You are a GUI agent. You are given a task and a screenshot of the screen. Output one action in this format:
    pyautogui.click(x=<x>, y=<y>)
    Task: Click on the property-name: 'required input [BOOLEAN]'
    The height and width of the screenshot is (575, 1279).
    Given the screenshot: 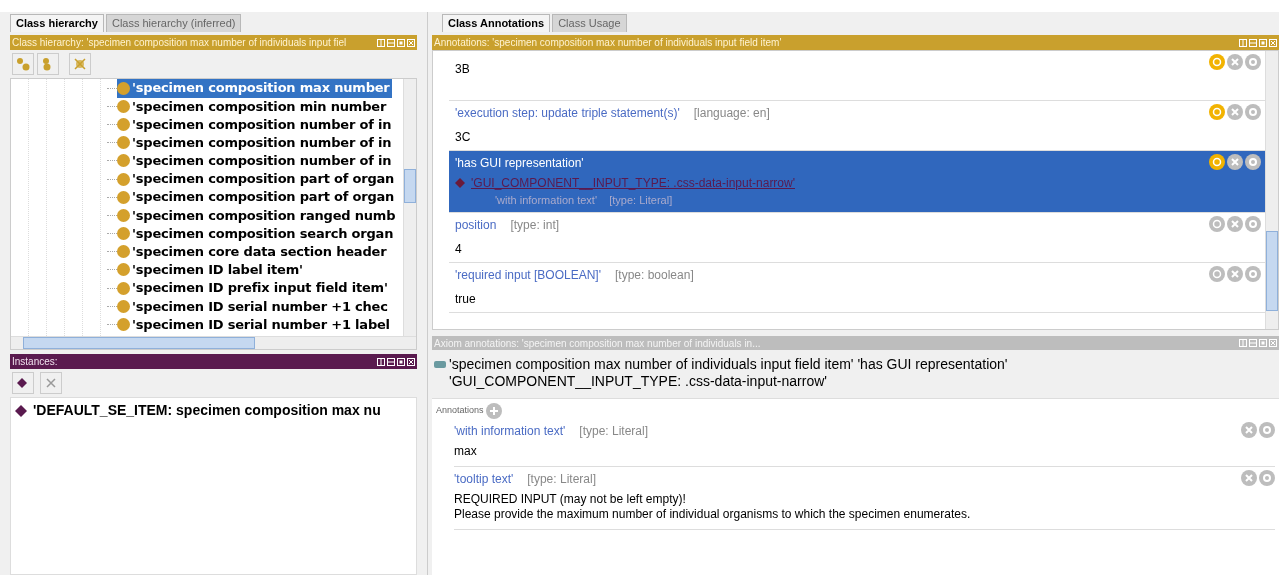 What is the action you would take?
    pyautogui.click(x=528, y=275)
    